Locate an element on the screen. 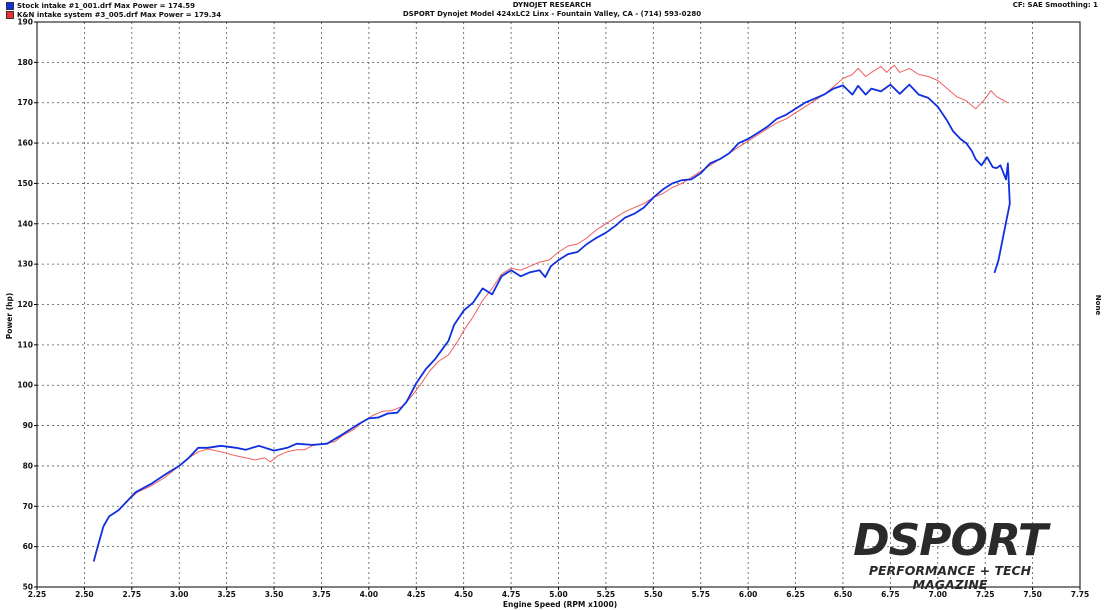 This screenshot has width=1104, height=610. y-tick-label: 170 is located at coordinates (25, 102).